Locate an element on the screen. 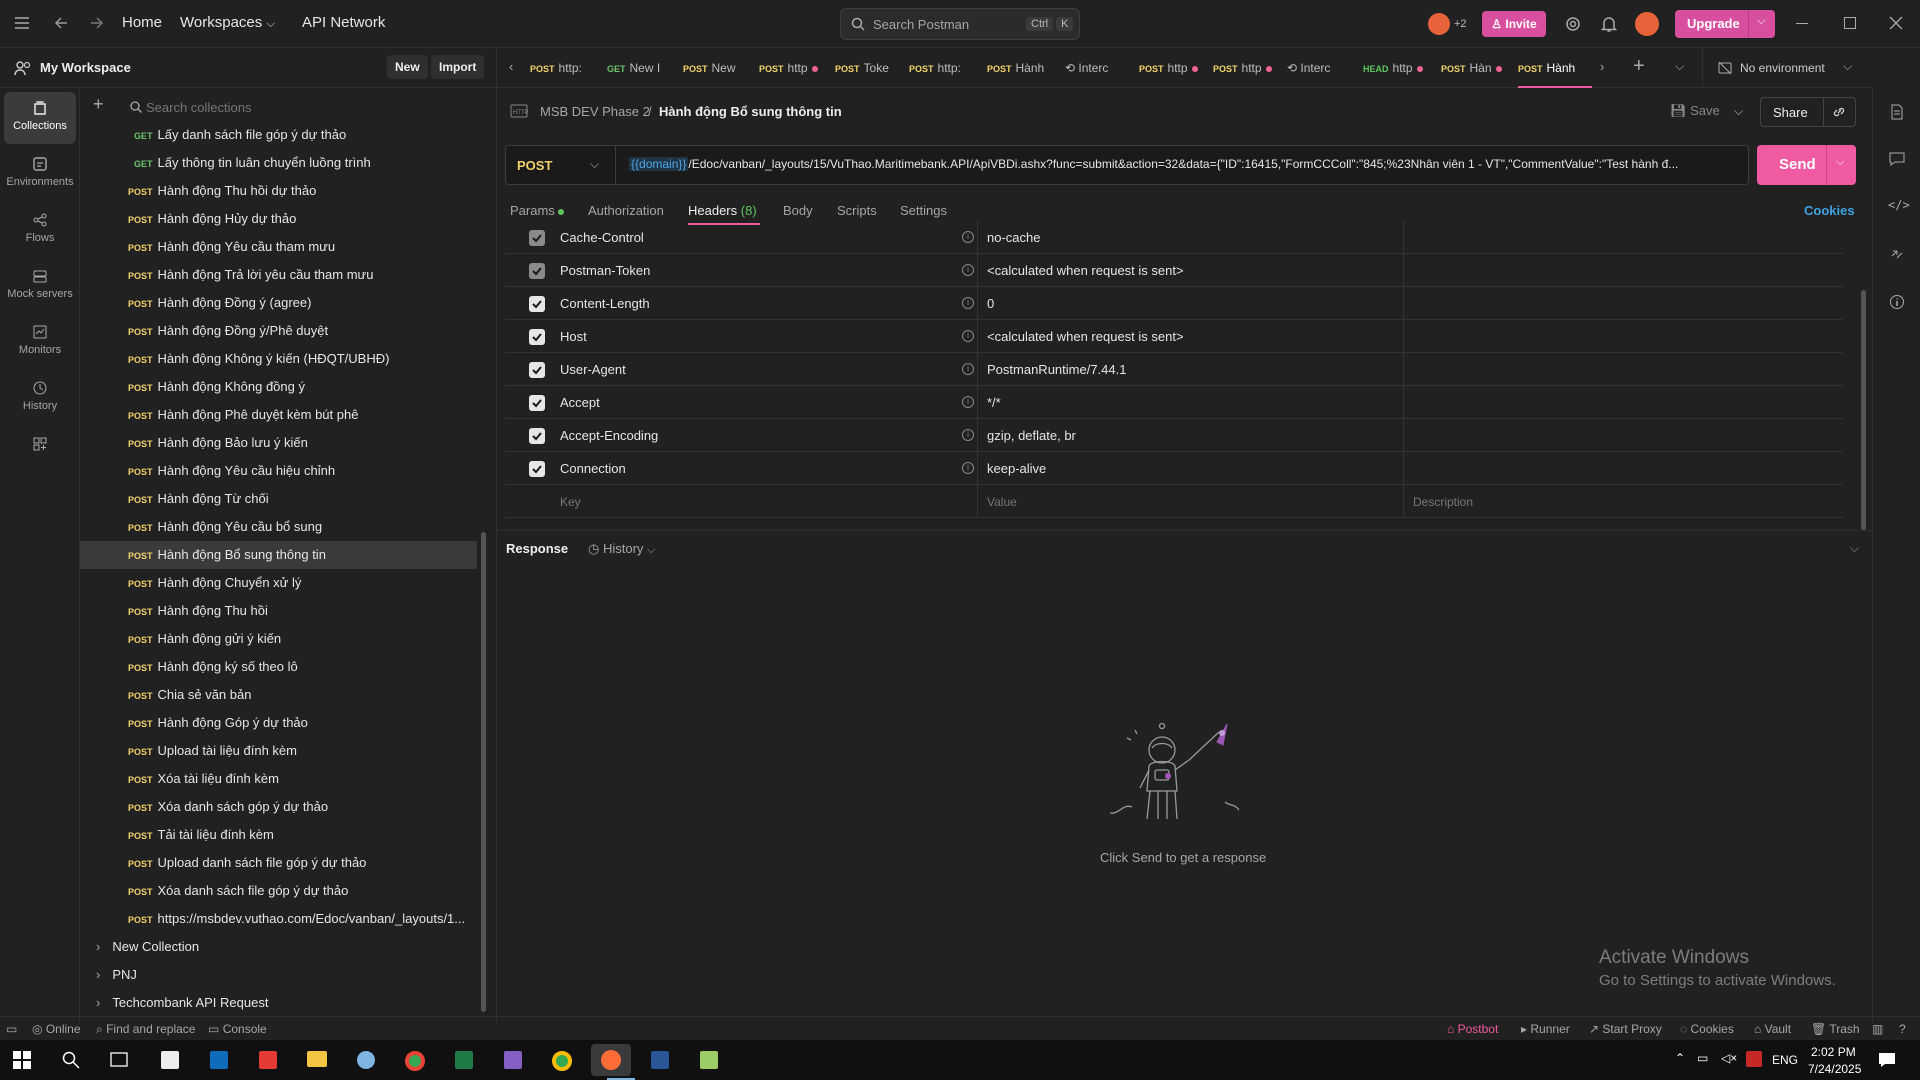 The width and height of the screenshot is (1920, 1080). header-key: Accept is located at coordinates (580, 402).